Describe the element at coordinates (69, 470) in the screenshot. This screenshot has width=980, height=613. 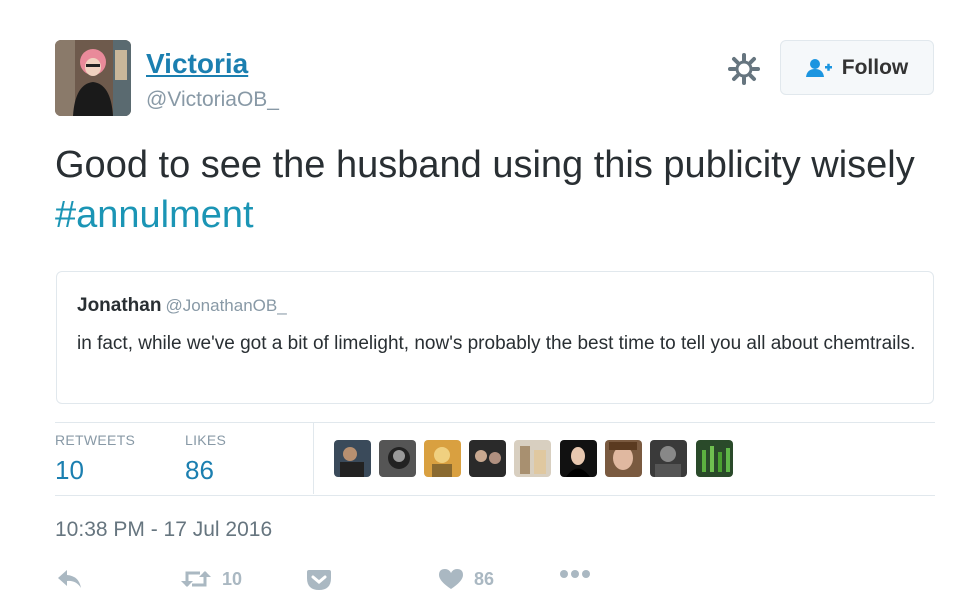
I see `retweets-count: 10` at that location.